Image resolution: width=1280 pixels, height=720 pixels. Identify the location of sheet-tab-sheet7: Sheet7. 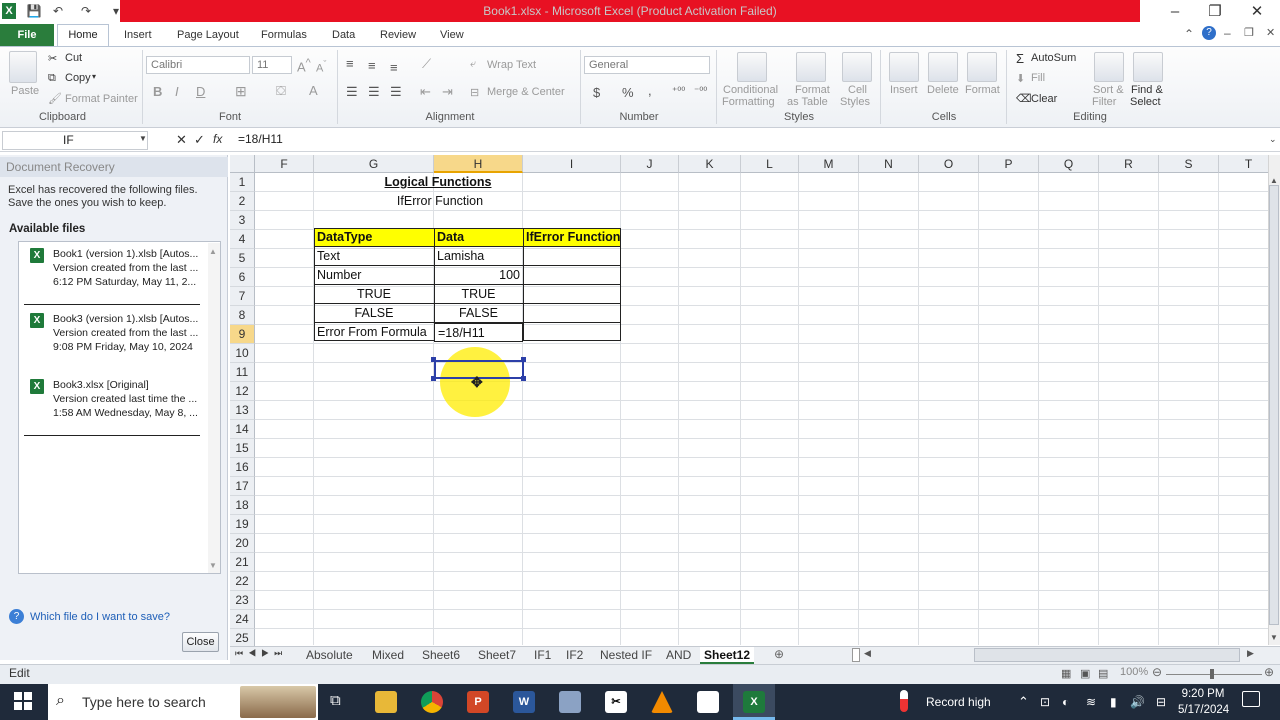
(497, 655).